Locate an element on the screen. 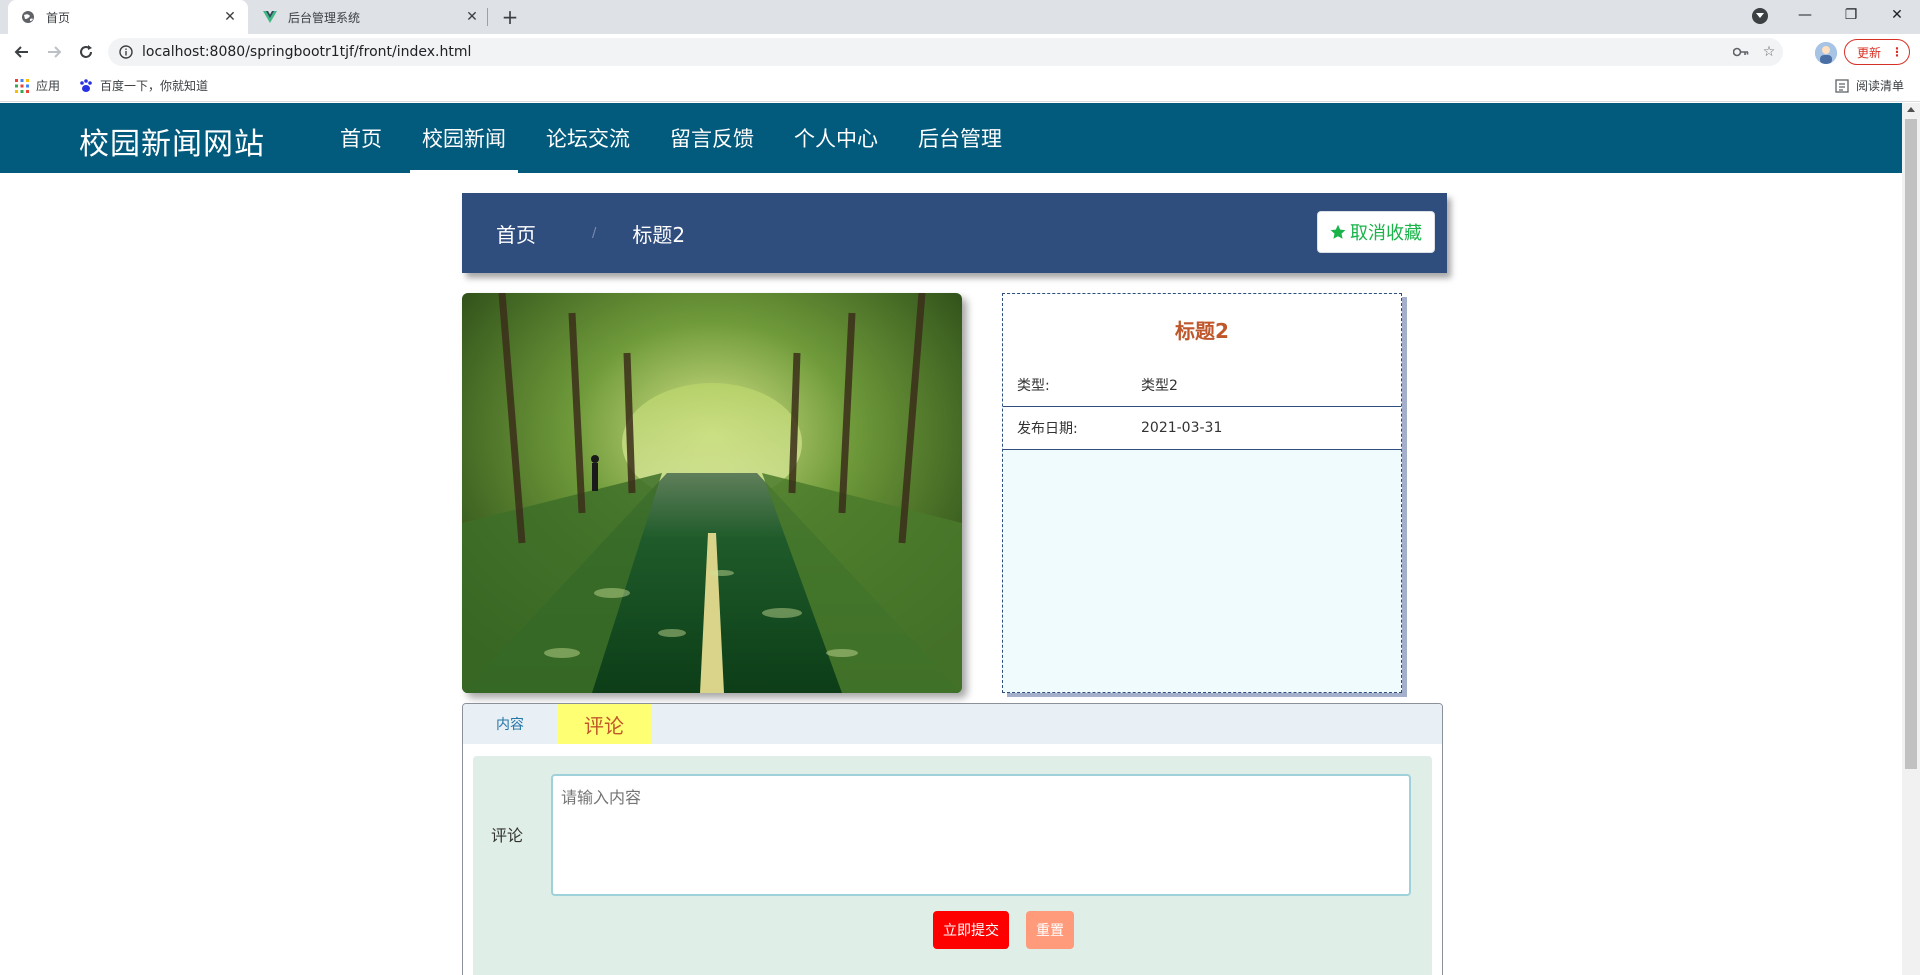  bookmark-baidu: 百度一下，你就知道 is located at coordinates (143, 85).